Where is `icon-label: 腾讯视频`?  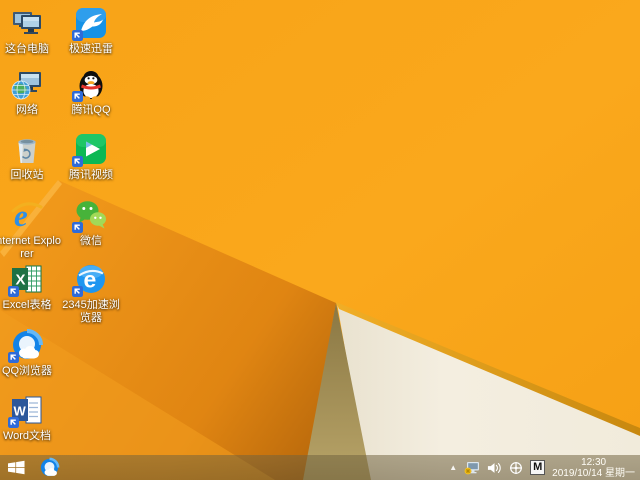 icon-label: 腾讯视频 is located at coordinates (91, 175).